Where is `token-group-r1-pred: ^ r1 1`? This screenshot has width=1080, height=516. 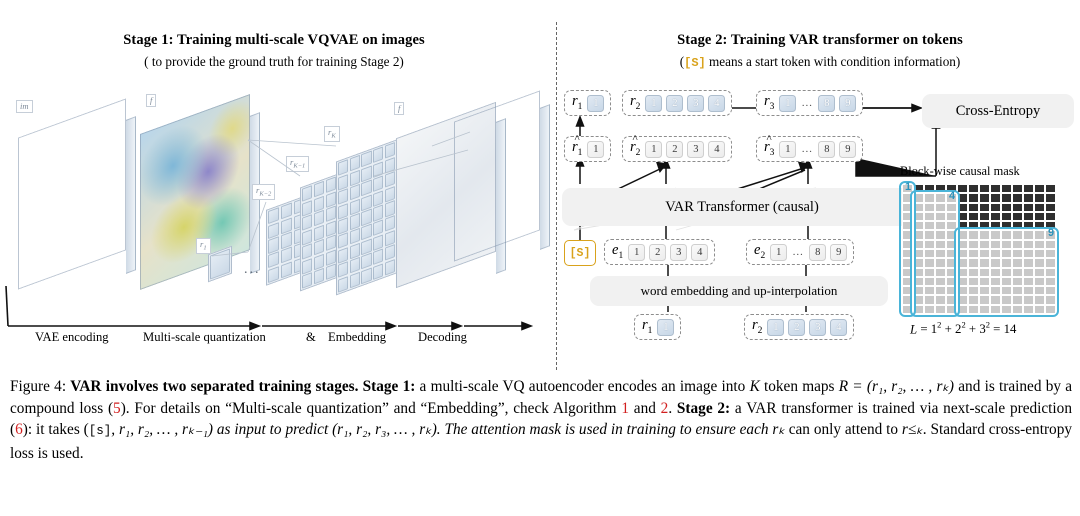
token-group-r1-pred: ^ r1 1 is located at coordinates (588, 147).